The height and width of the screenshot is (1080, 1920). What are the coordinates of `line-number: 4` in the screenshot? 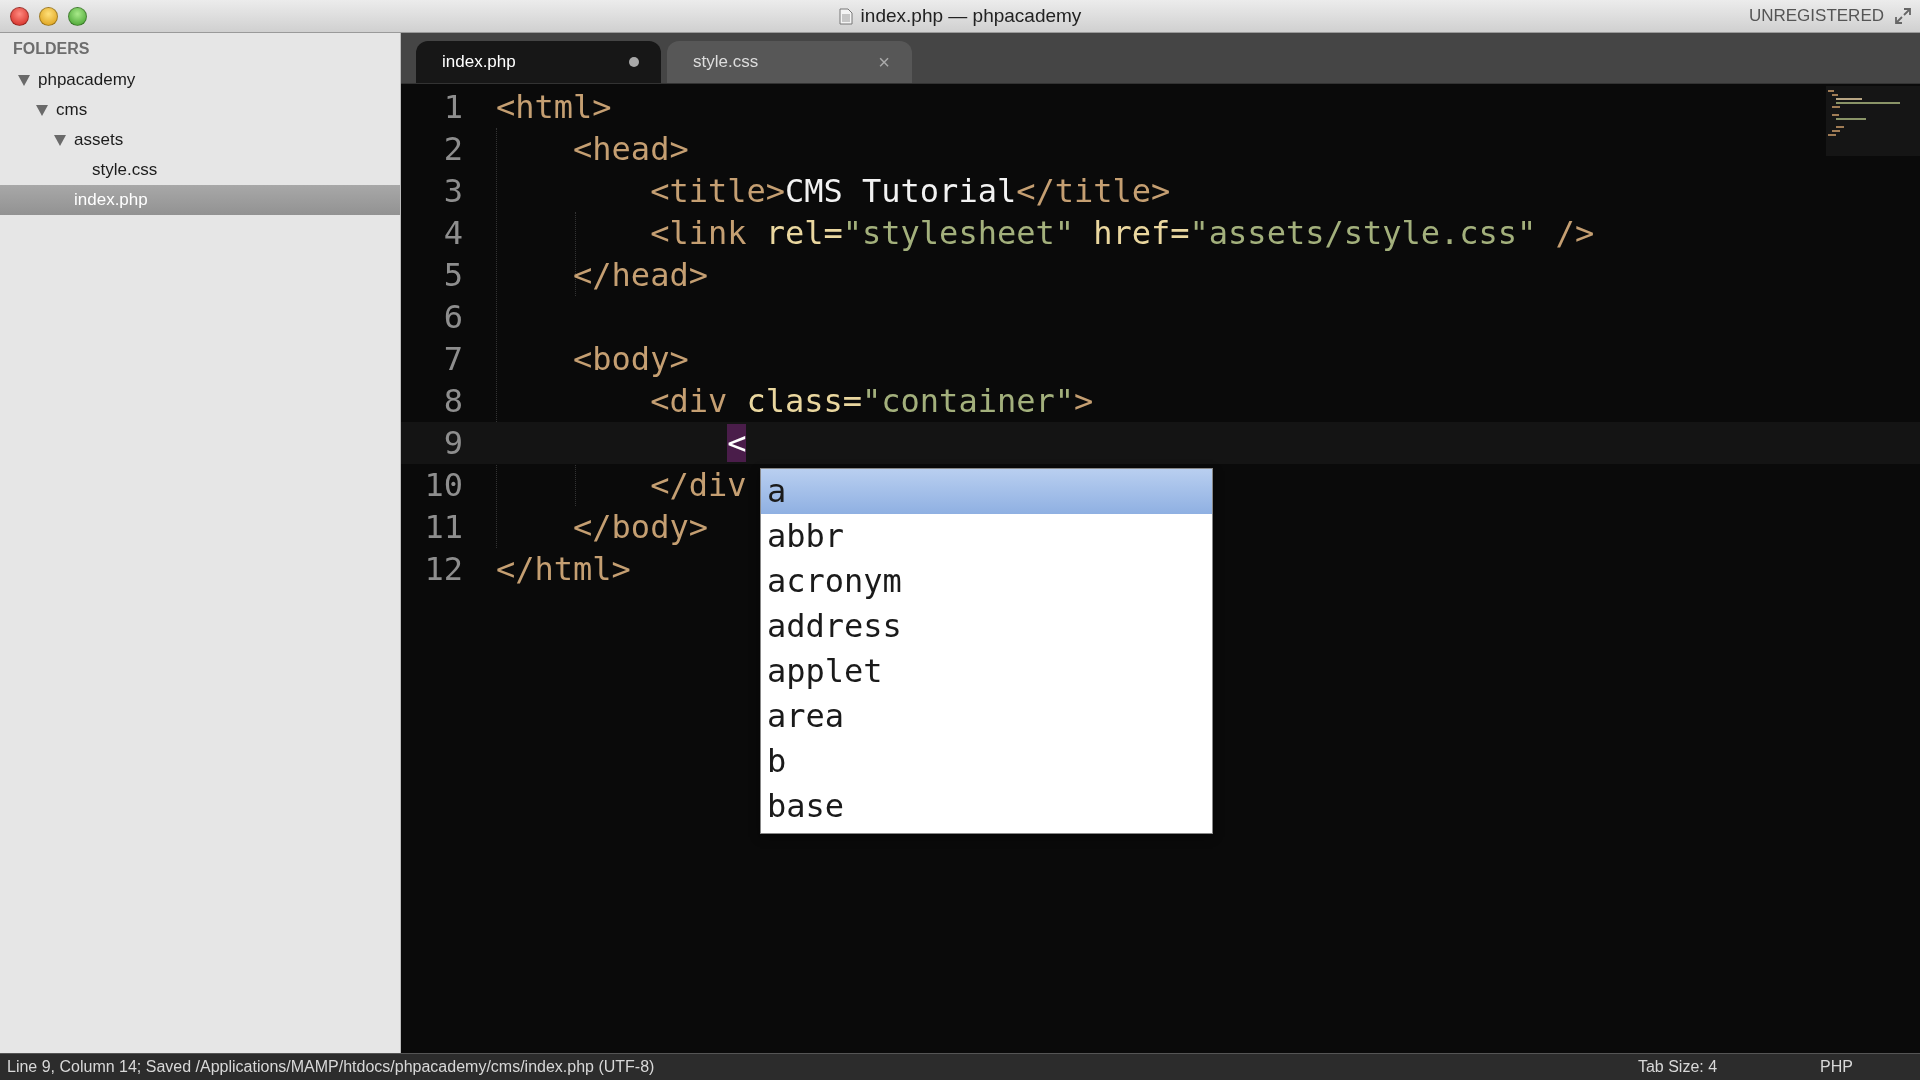 It's located at (452, 233).